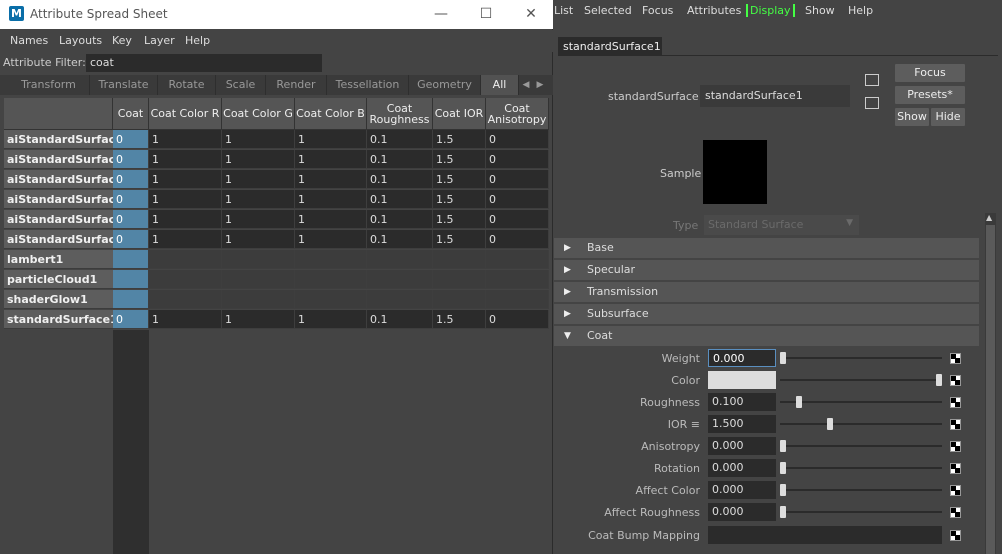  What do you see at coordinates (775, 96) in the screenshot?
I see `node-name-field: standardSurface1` at bounding box center [775, 96].